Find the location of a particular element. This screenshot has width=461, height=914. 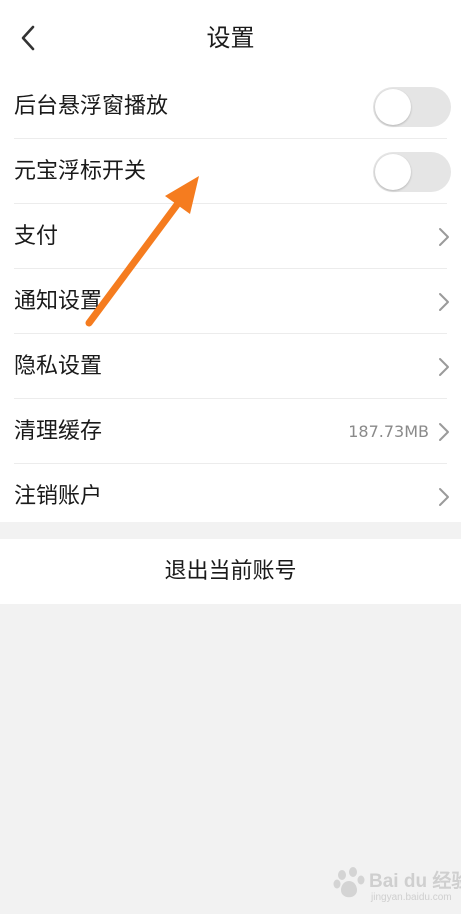

setting-label: 注销账户 is located at coordinates (58, 496).